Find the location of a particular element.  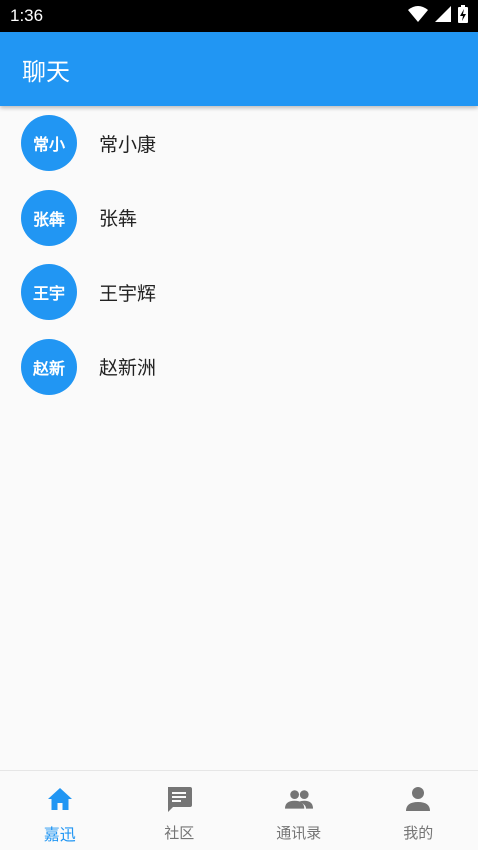

chat-list-item: 赵新 赵新洲 is located at coordinates (239, 367).